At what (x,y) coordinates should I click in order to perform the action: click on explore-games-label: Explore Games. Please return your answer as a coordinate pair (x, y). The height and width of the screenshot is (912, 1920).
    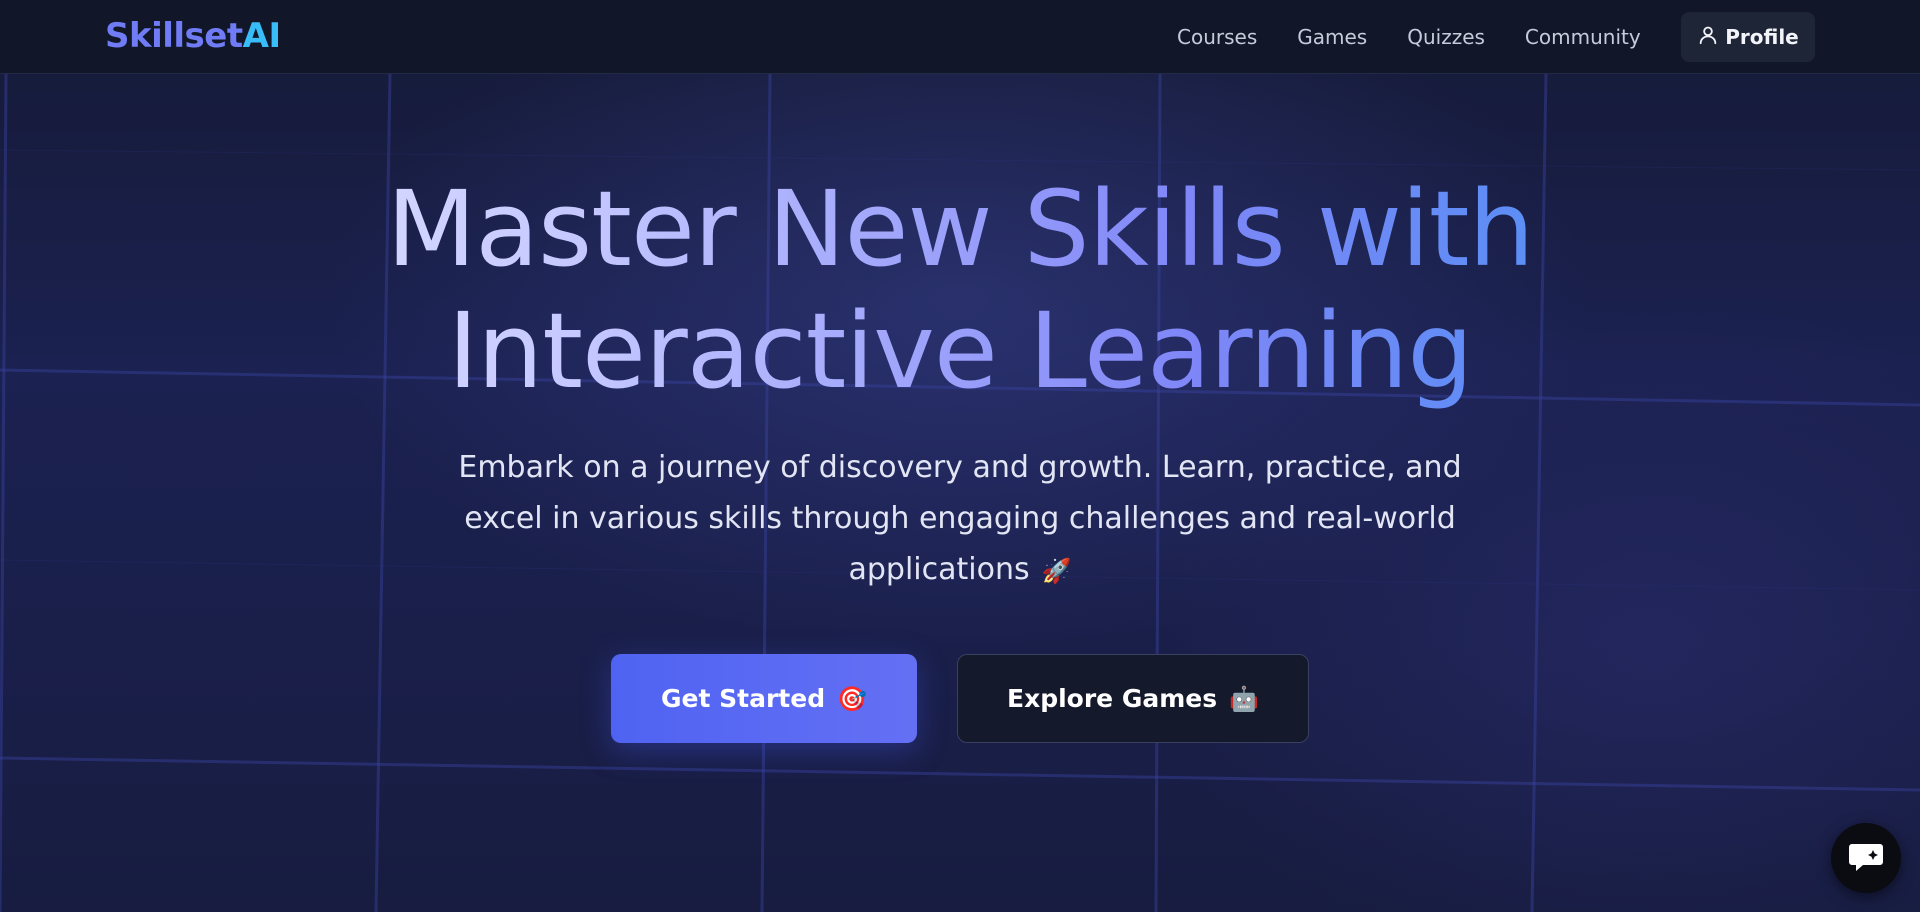
    Looking at the image, I should click on (1112, 698).